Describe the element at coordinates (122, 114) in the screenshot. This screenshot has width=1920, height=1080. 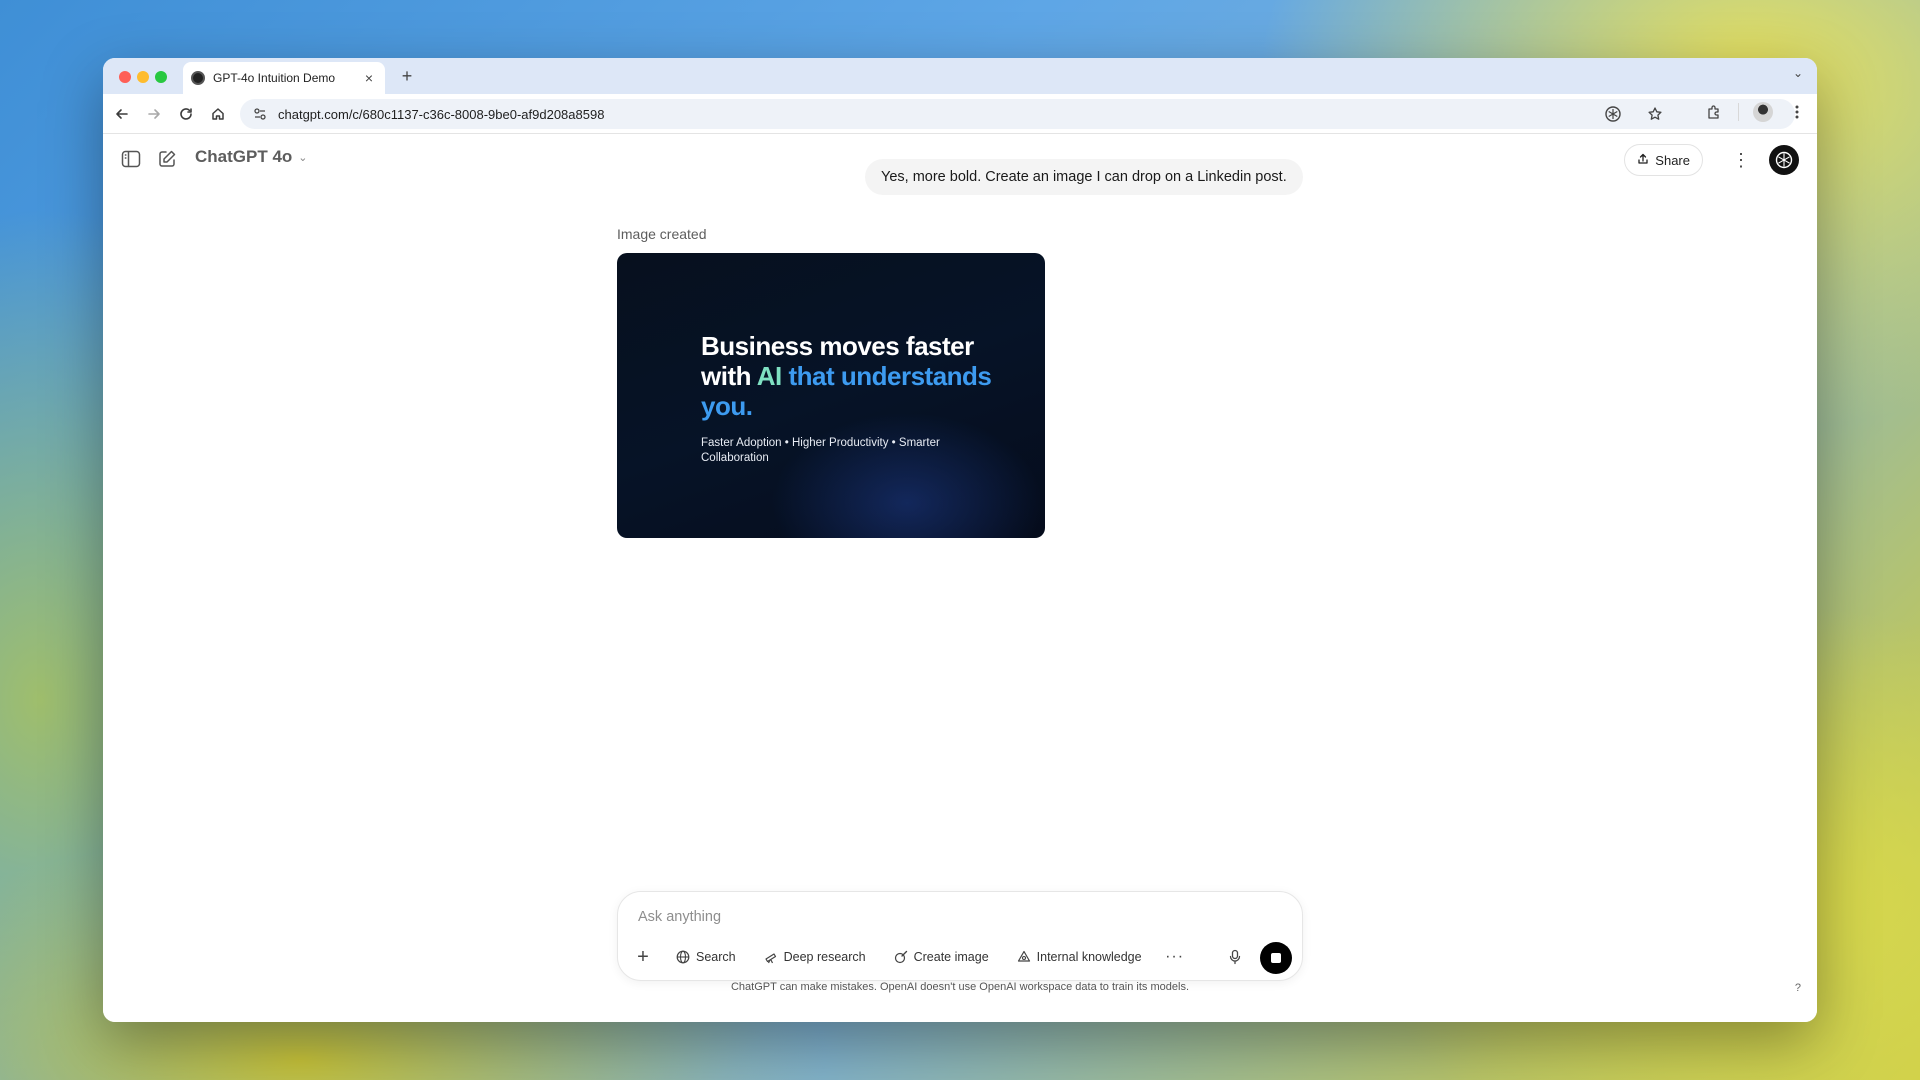
I see `back-arrow-icon` at that location.